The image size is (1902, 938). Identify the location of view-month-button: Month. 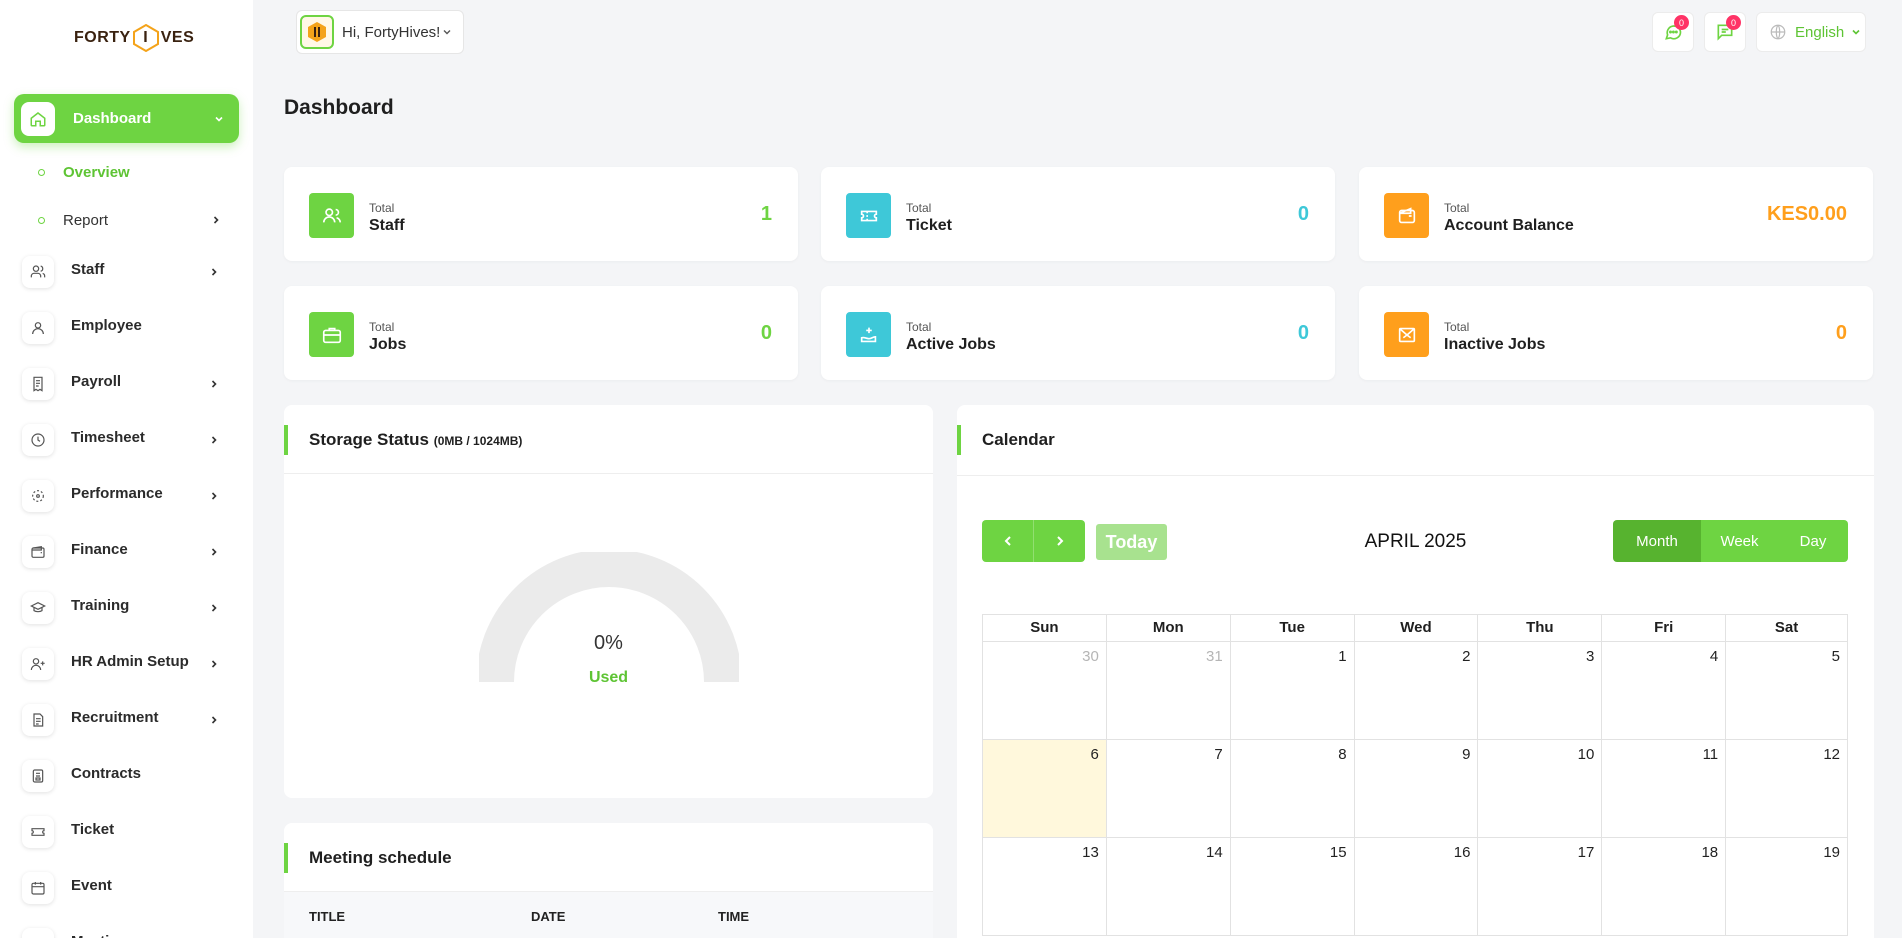
(1657, 541).